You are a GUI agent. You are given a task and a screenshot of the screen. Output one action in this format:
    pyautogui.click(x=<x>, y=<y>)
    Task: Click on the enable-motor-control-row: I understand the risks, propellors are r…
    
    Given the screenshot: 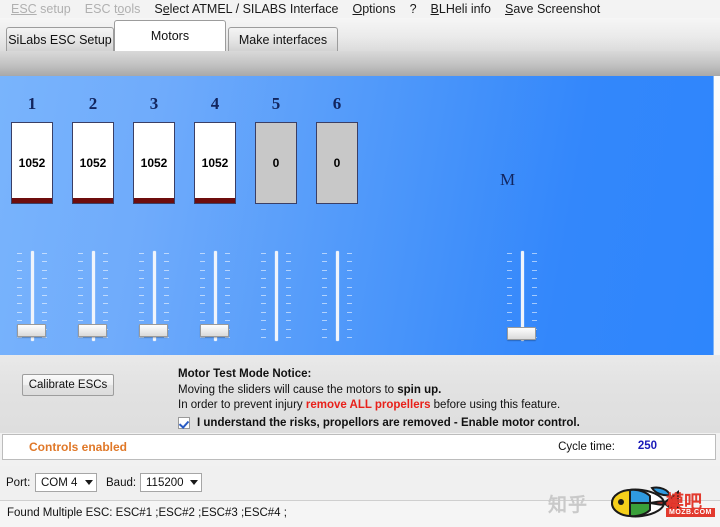 What is the action you would take?
    pyautogui.click(x=438, y=424)
    